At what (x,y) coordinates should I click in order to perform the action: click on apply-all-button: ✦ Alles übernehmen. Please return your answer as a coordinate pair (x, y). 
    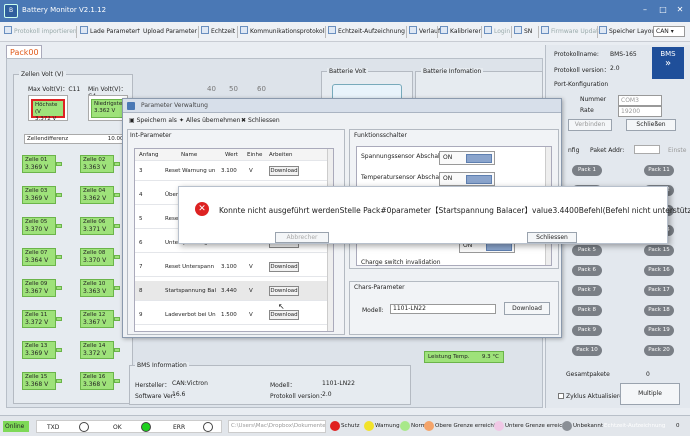
    Looking at the image, I should click on (209, 121).